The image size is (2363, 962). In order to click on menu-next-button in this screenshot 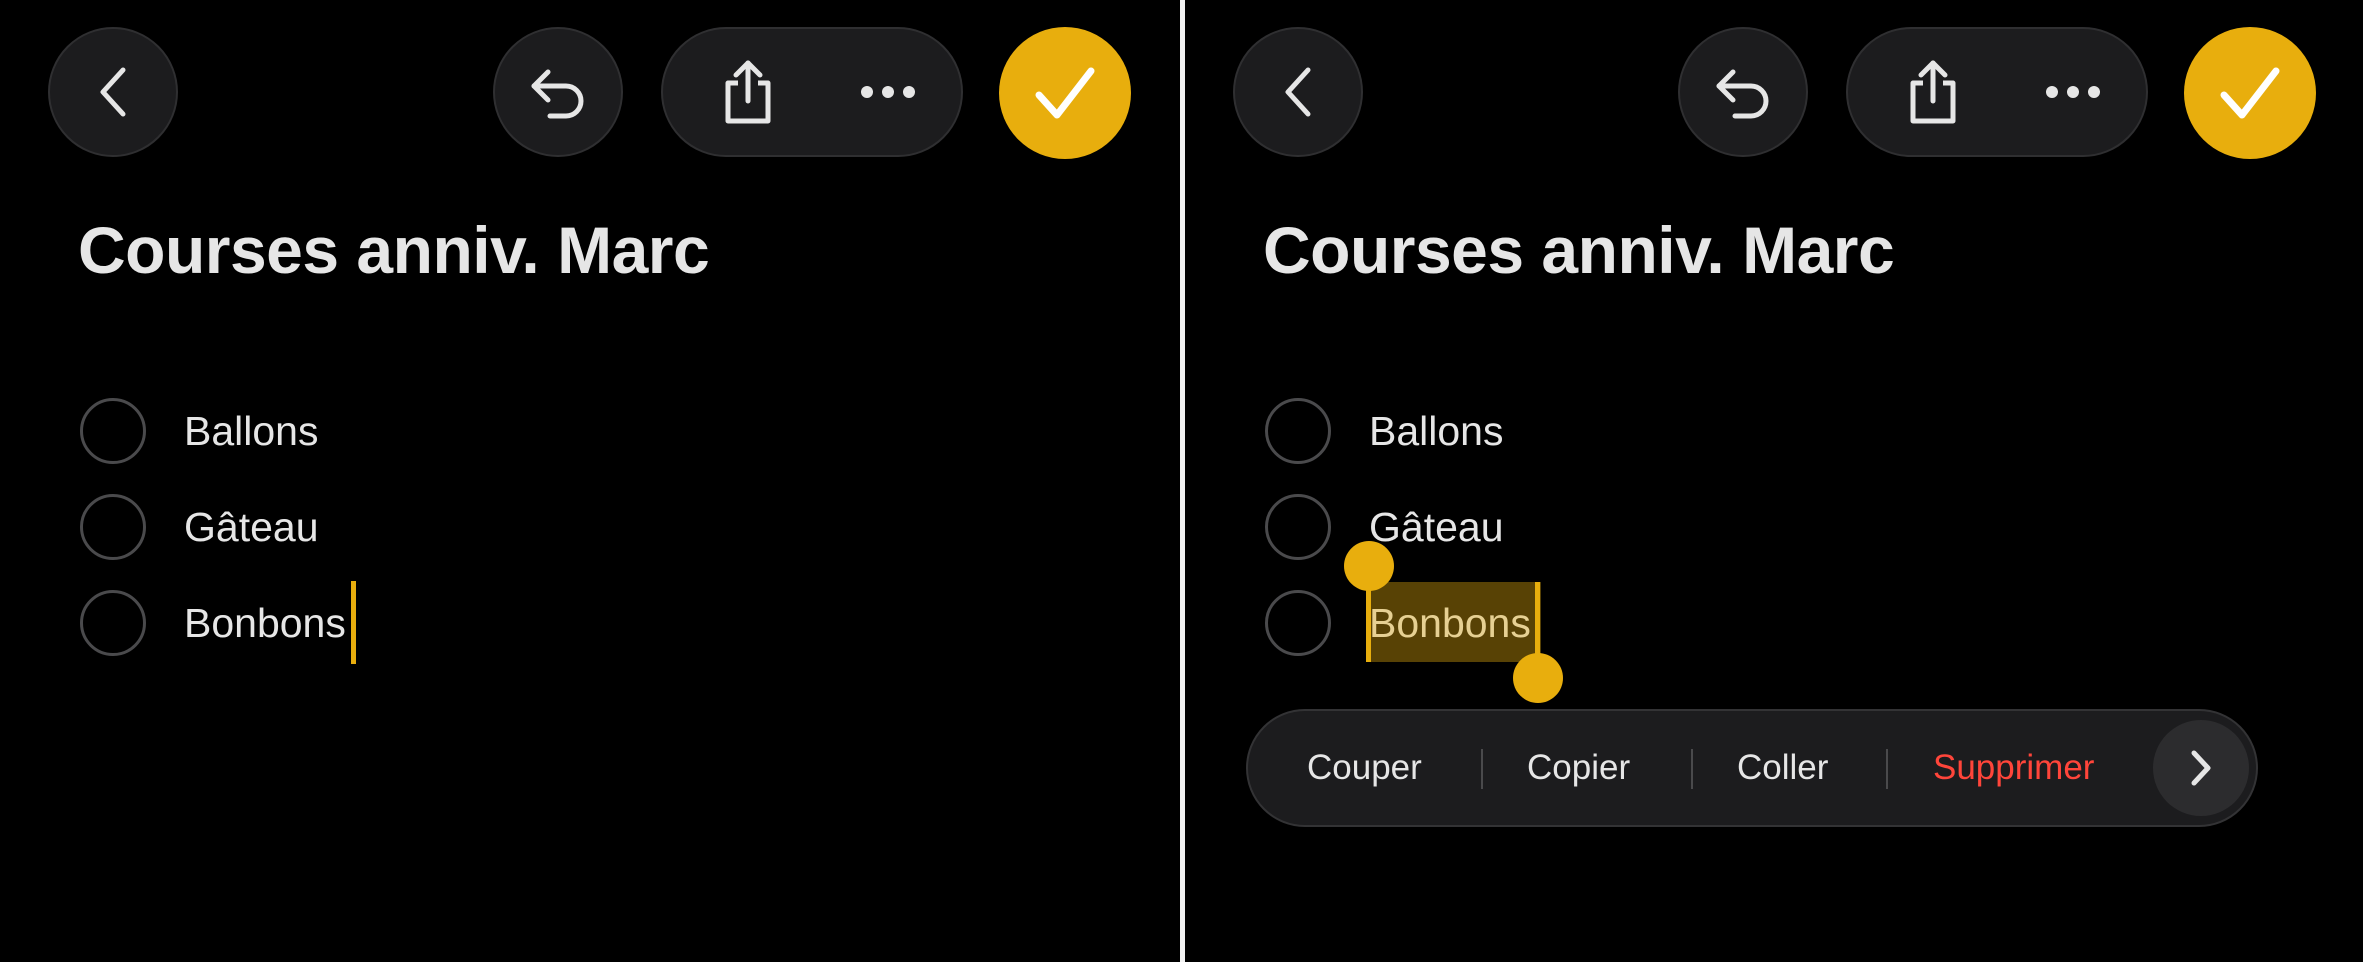, I will do `click(2201, 768)`.